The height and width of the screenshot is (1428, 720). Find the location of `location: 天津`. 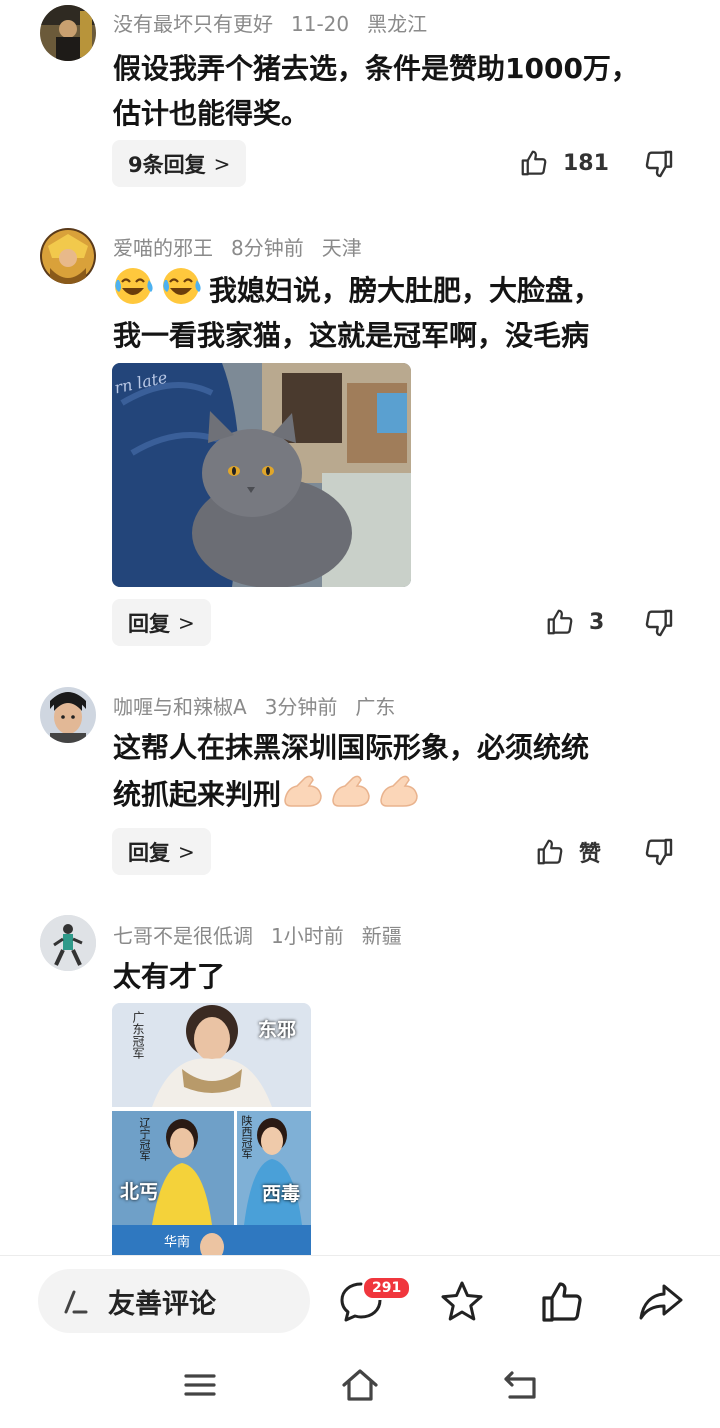

location: 天津 is located at coordinates (341, 248).